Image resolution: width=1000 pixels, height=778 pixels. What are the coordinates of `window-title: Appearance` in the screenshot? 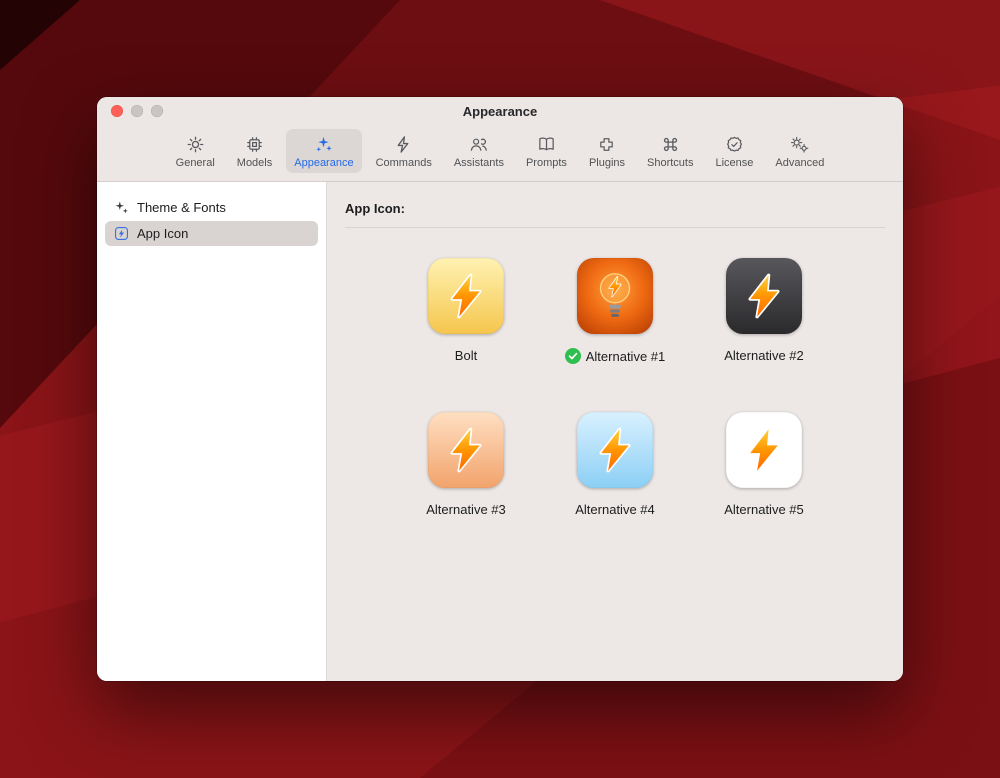 It's located at (500, 111).